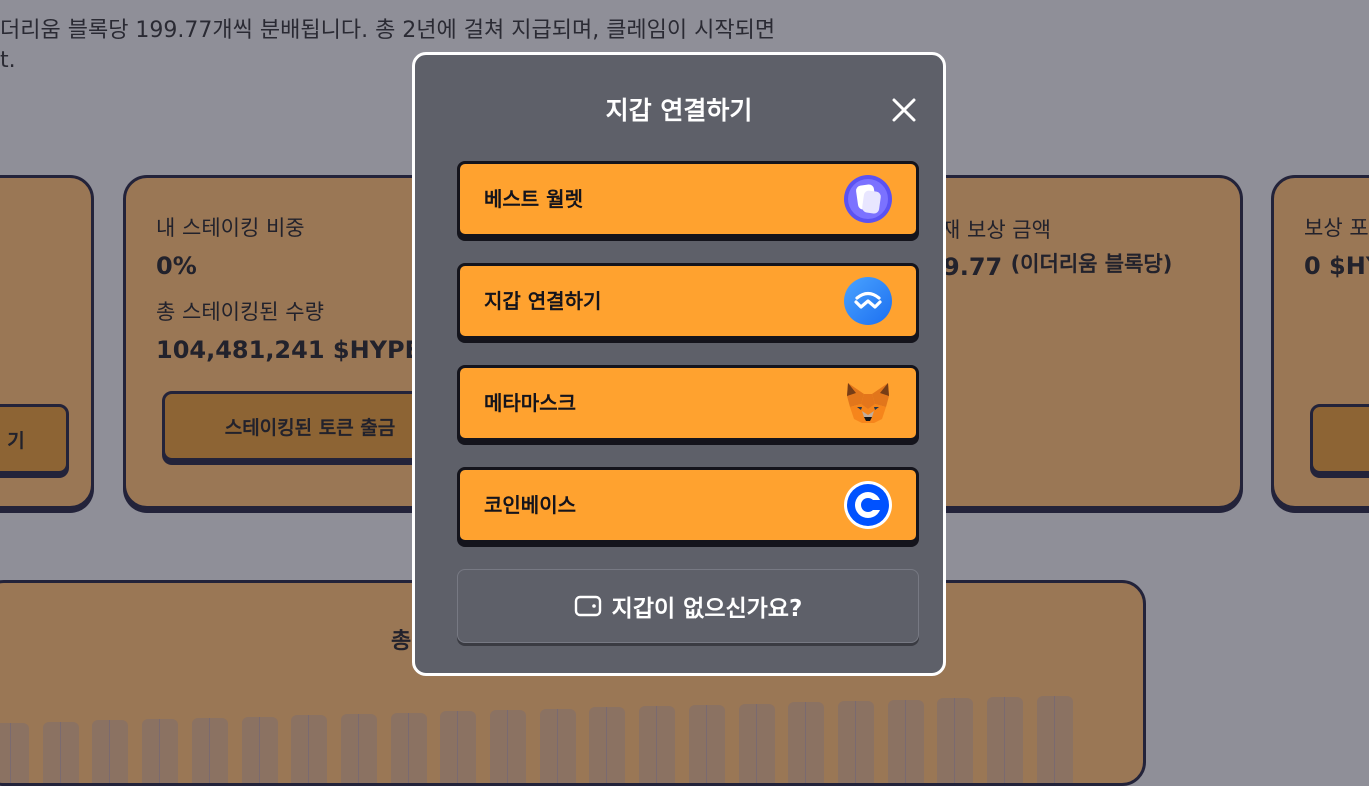  I want to click on walletconnect-icon, so click(868, 301).